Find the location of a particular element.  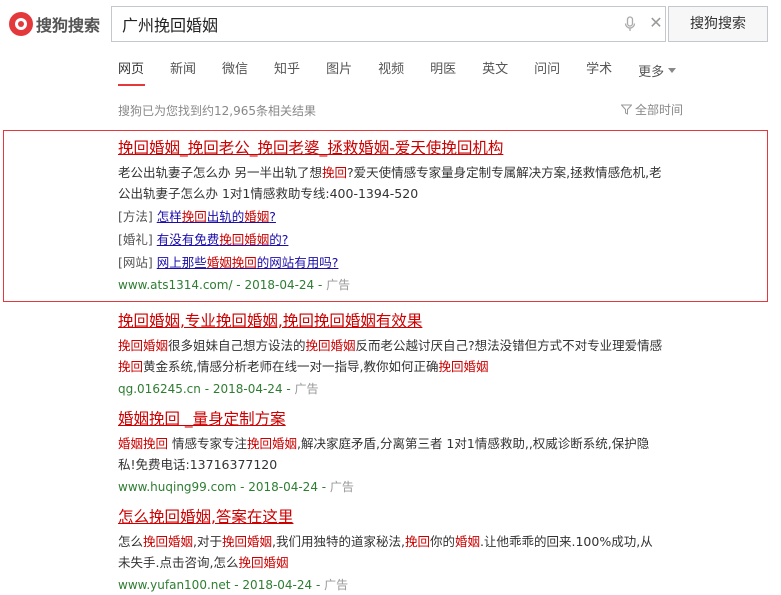

microphone-icon is located at coordinates (630, 24).